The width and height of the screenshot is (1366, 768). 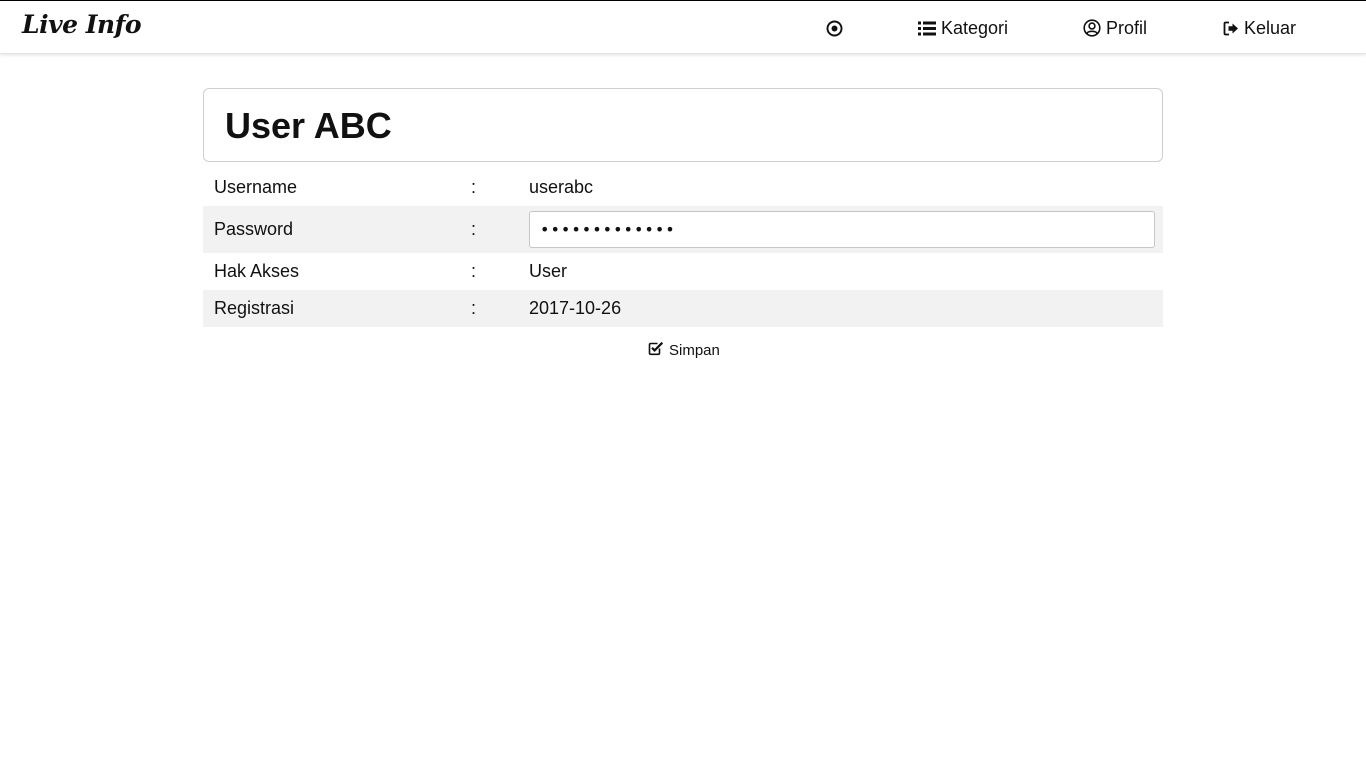 I want to click on table-row-password: Password :, so click(x=683, y=229).